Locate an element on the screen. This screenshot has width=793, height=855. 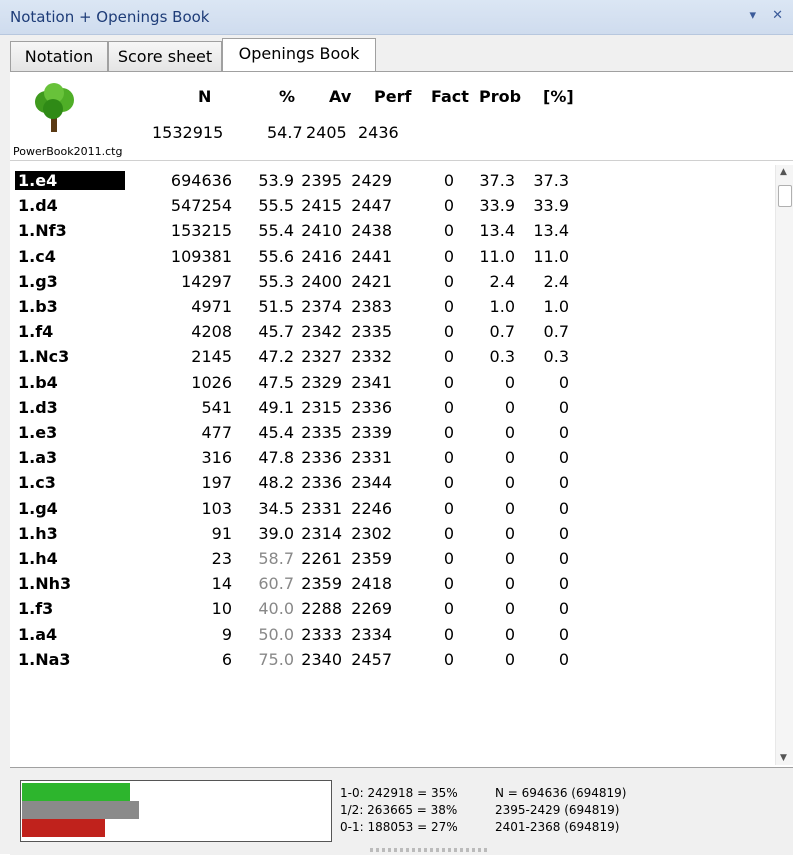
games-count: 694636 is located at coordinates (201, 180).